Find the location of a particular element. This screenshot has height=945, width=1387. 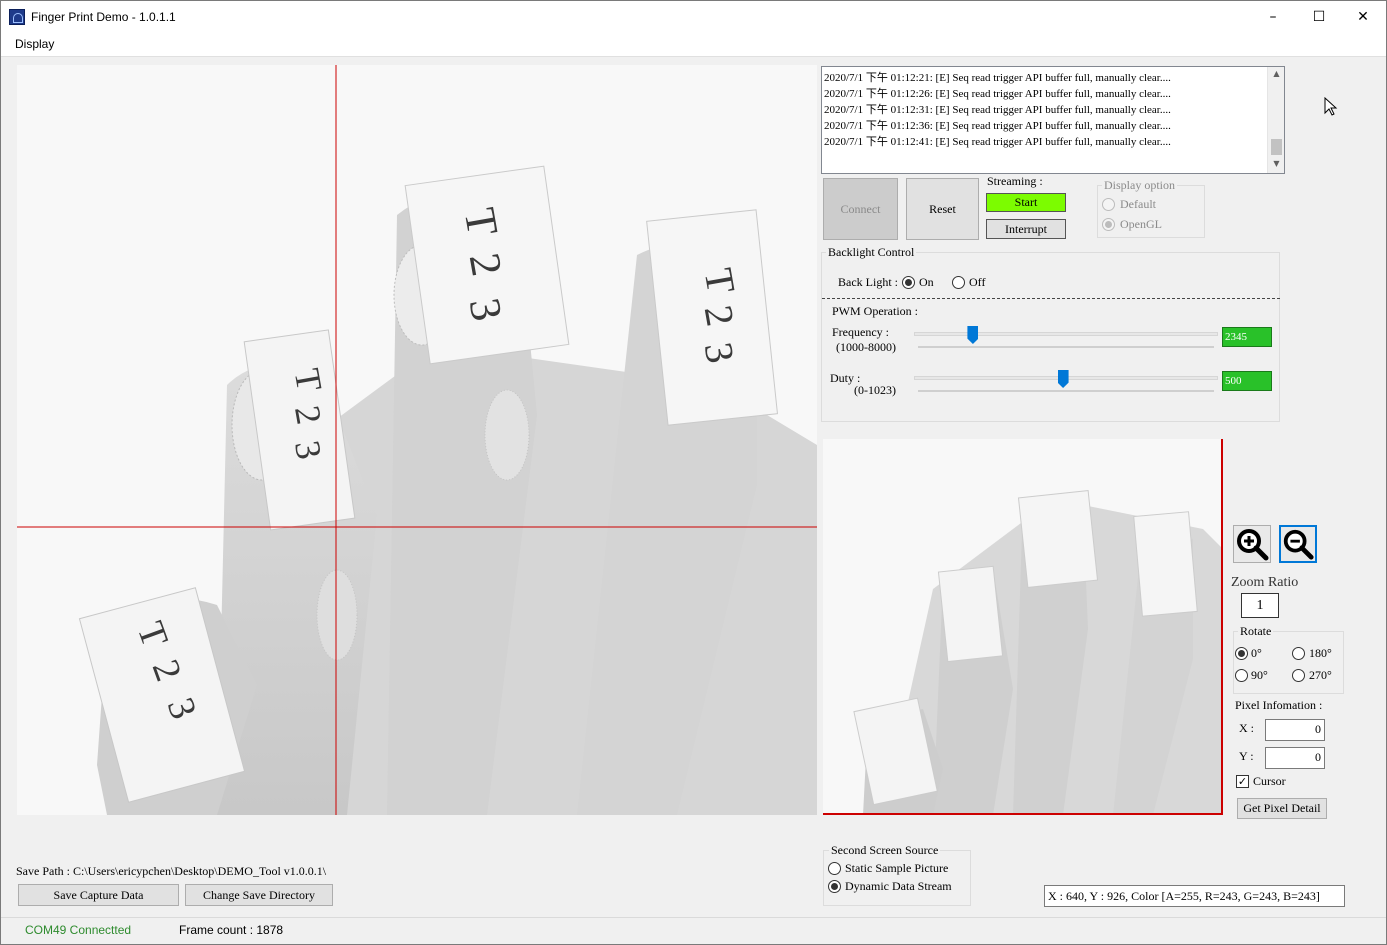

log-scrollbar: ▲ ▼ is located at coordinates (1275, 120).